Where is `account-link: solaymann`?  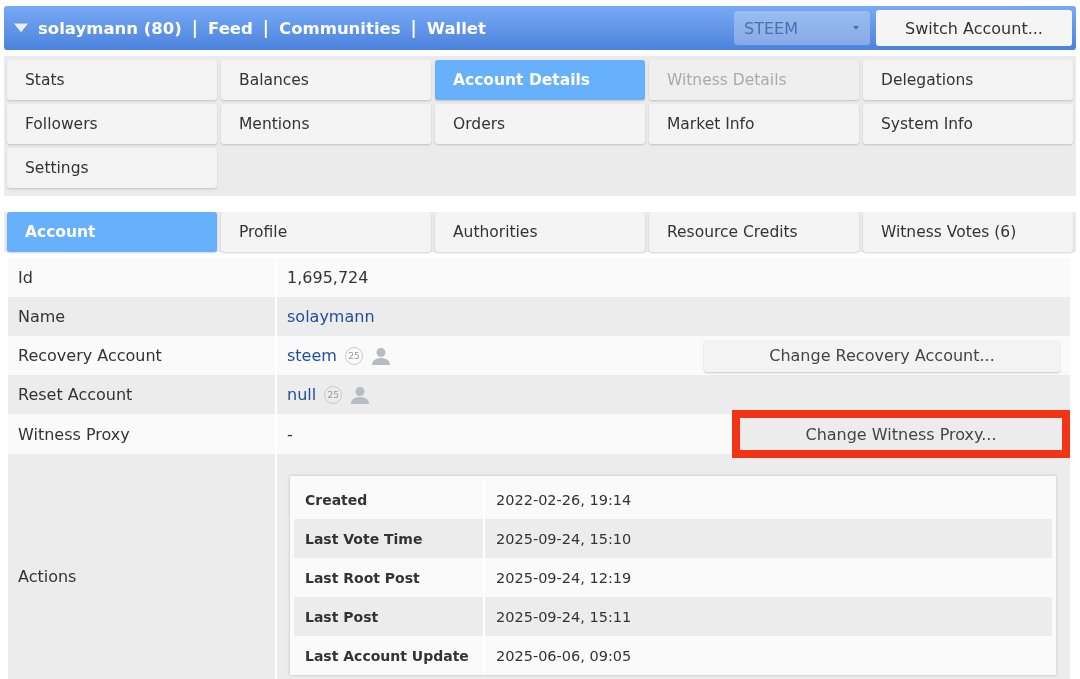 account-link: solaymann is located at coordinates (331, 316).